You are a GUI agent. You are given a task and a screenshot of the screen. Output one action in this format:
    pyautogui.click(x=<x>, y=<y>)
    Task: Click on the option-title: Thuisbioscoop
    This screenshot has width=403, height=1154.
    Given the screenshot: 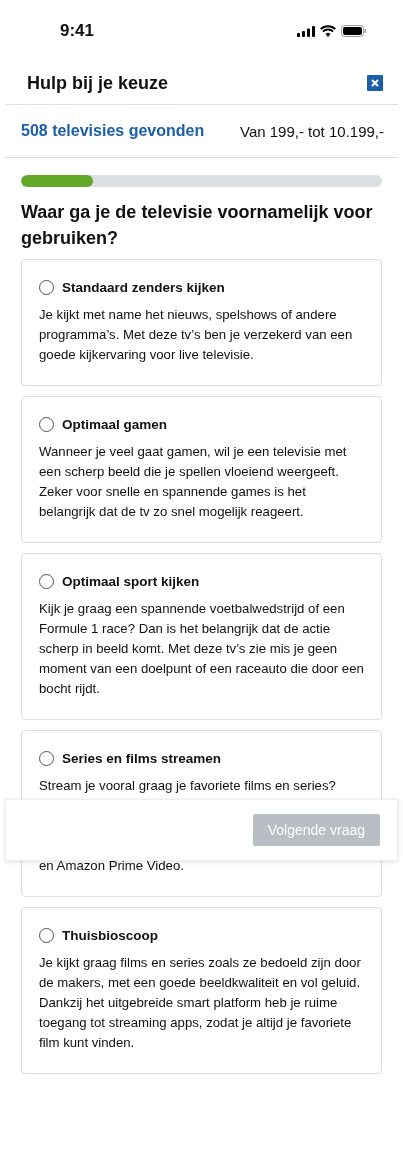 What is the action you would take?
    pyautogui.click(x=110, y=935)
    